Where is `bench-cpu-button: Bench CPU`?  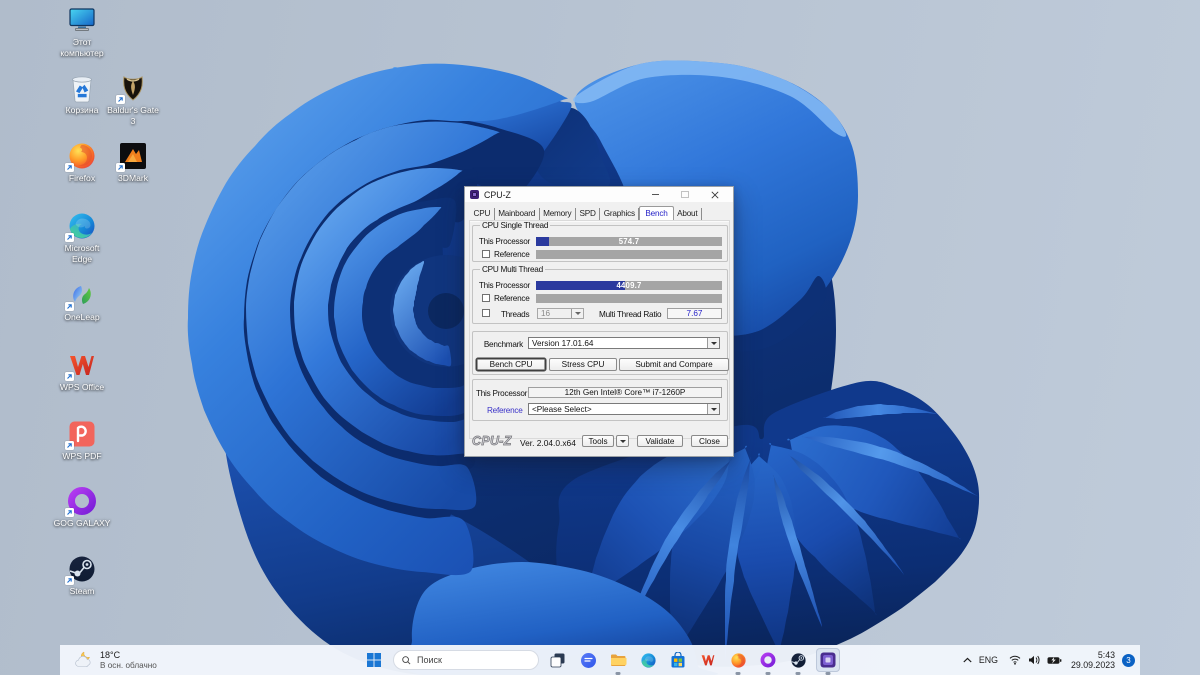 bench-cpu-button: Bench CPU is located at coordinates (511, 364).